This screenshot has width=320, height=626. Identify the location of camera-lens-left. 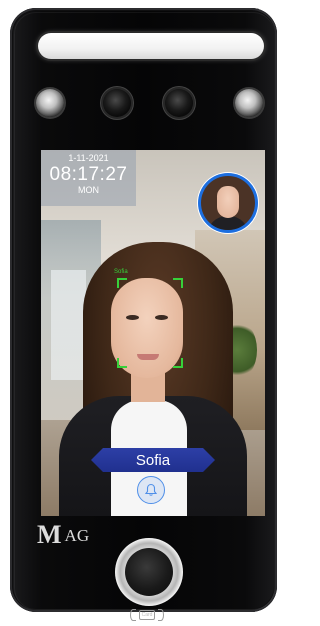
(117, 103).